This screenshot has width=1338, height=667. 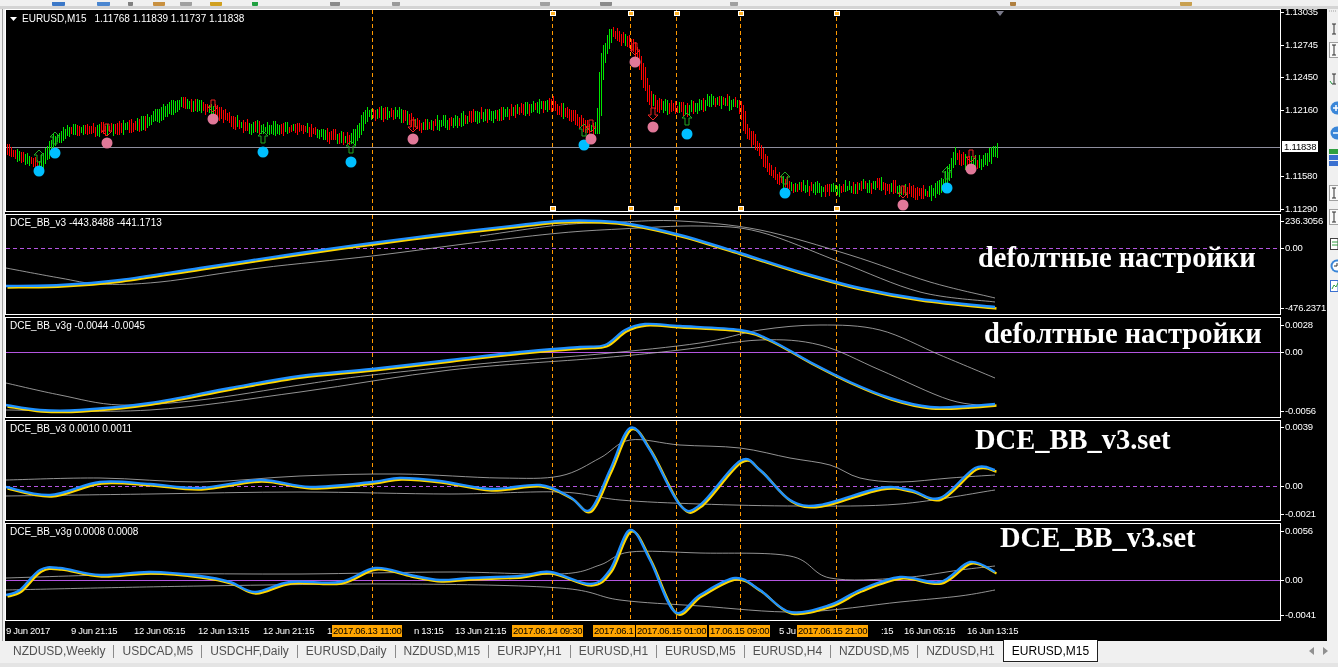 What do you see at coordinates (672, 631) in the screenshot?
I see `time-axis-label: 2017.06.15 01:00` at bounding box center [672, 631].